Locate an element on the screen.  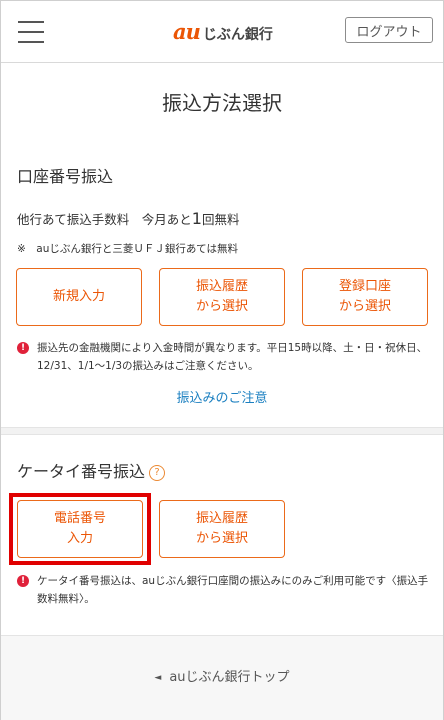
mobile-transfer-title: ケータイ番号振込? is located at coordinates (91, 470).